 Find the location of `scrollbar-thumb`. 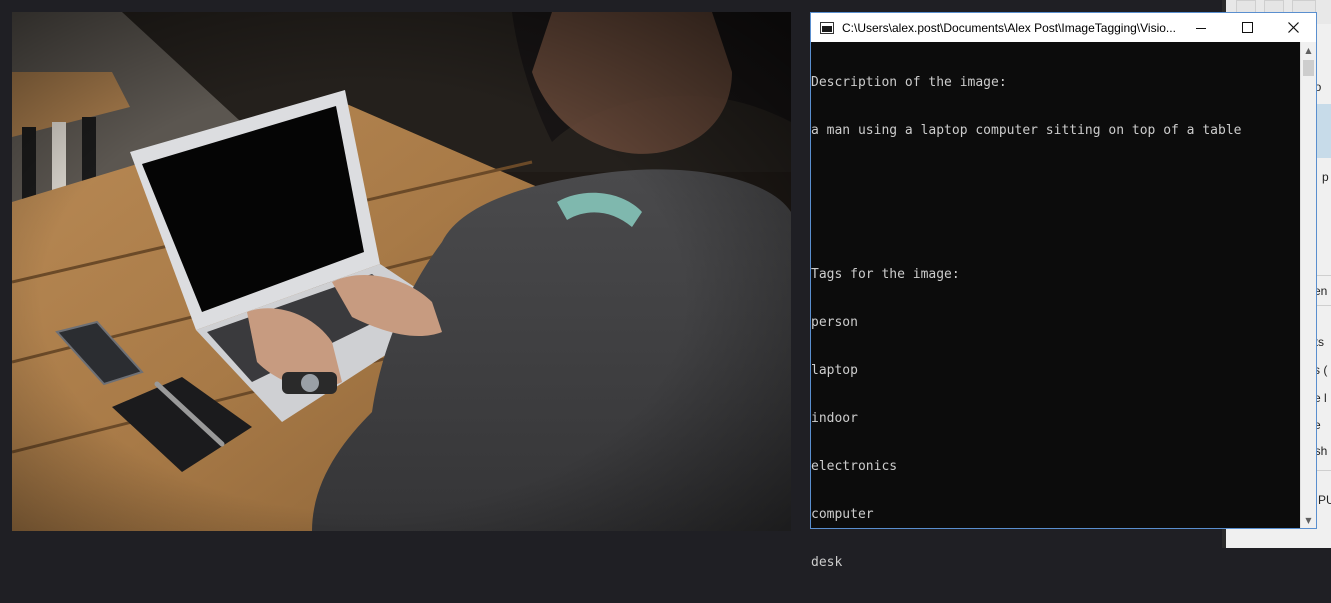

scrollbar-thumb is located at coordinates (1308, 68).